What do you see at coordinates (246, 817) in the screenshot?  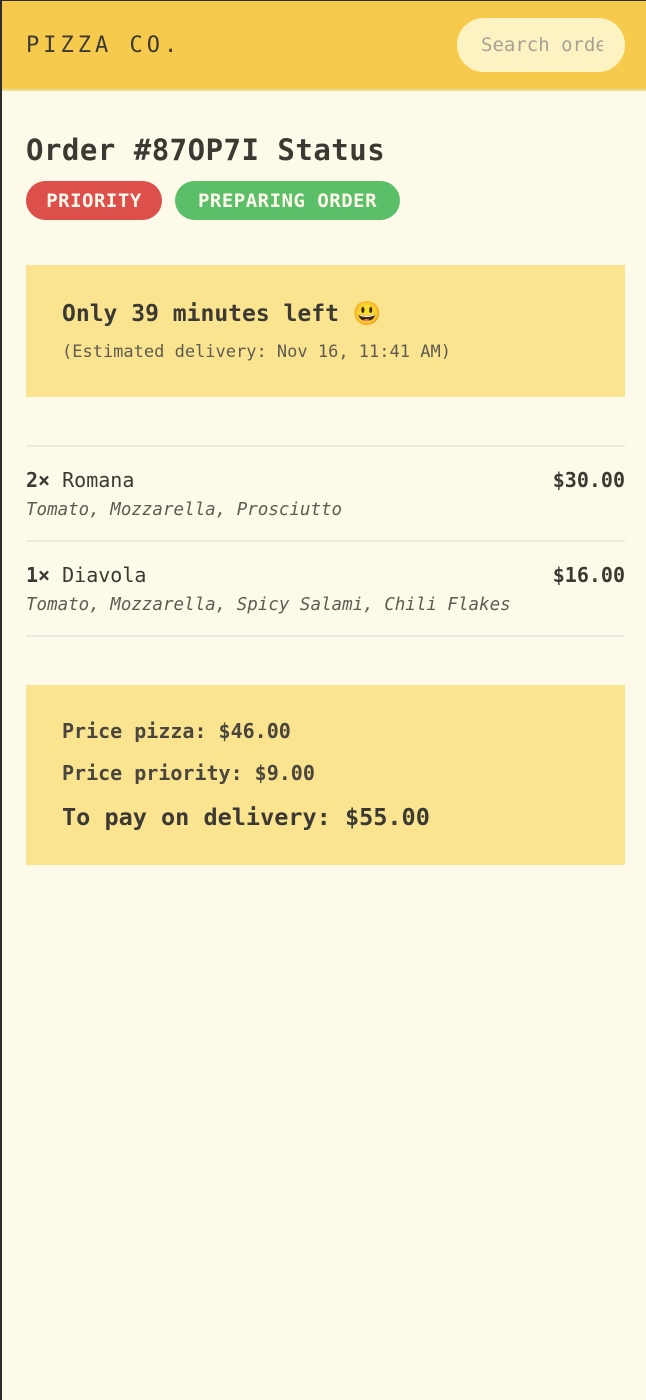 I see `total-to-pay: To pay on delivery: $55.00` at bounding box center [246, 817].